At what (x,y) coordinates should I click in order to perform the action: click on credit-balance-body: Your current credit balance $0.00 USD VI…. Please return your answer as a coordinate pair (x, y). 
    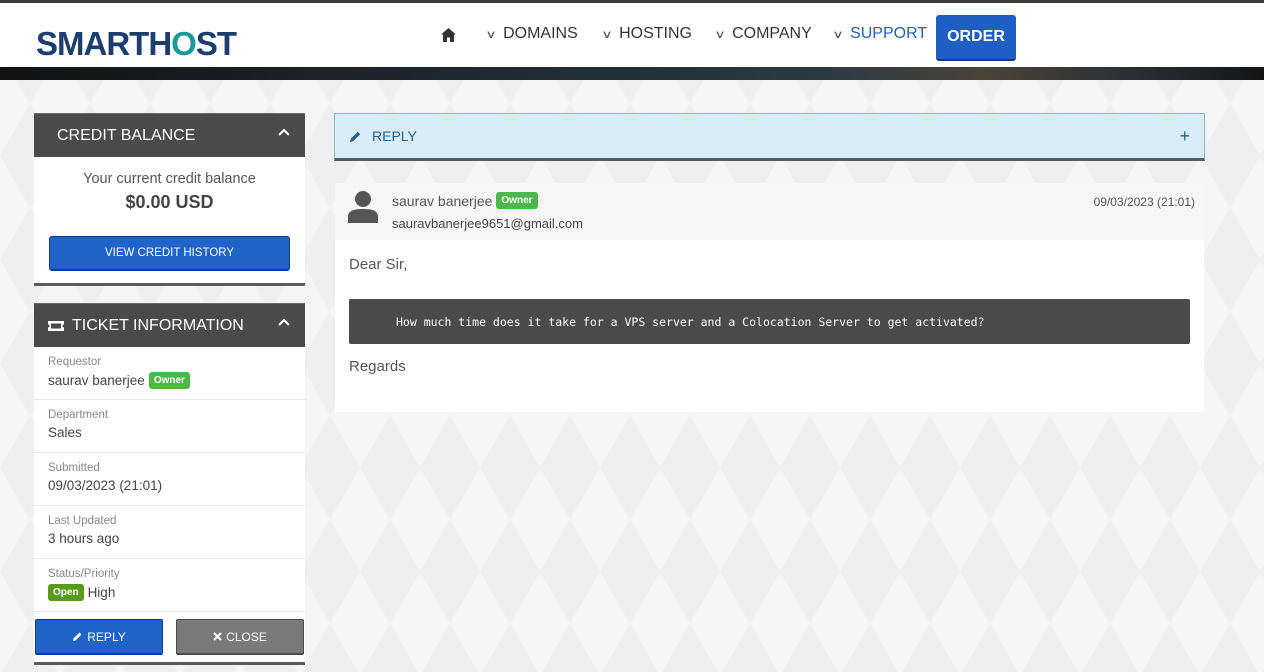
    Looking at the image, I should click on (169, 220).